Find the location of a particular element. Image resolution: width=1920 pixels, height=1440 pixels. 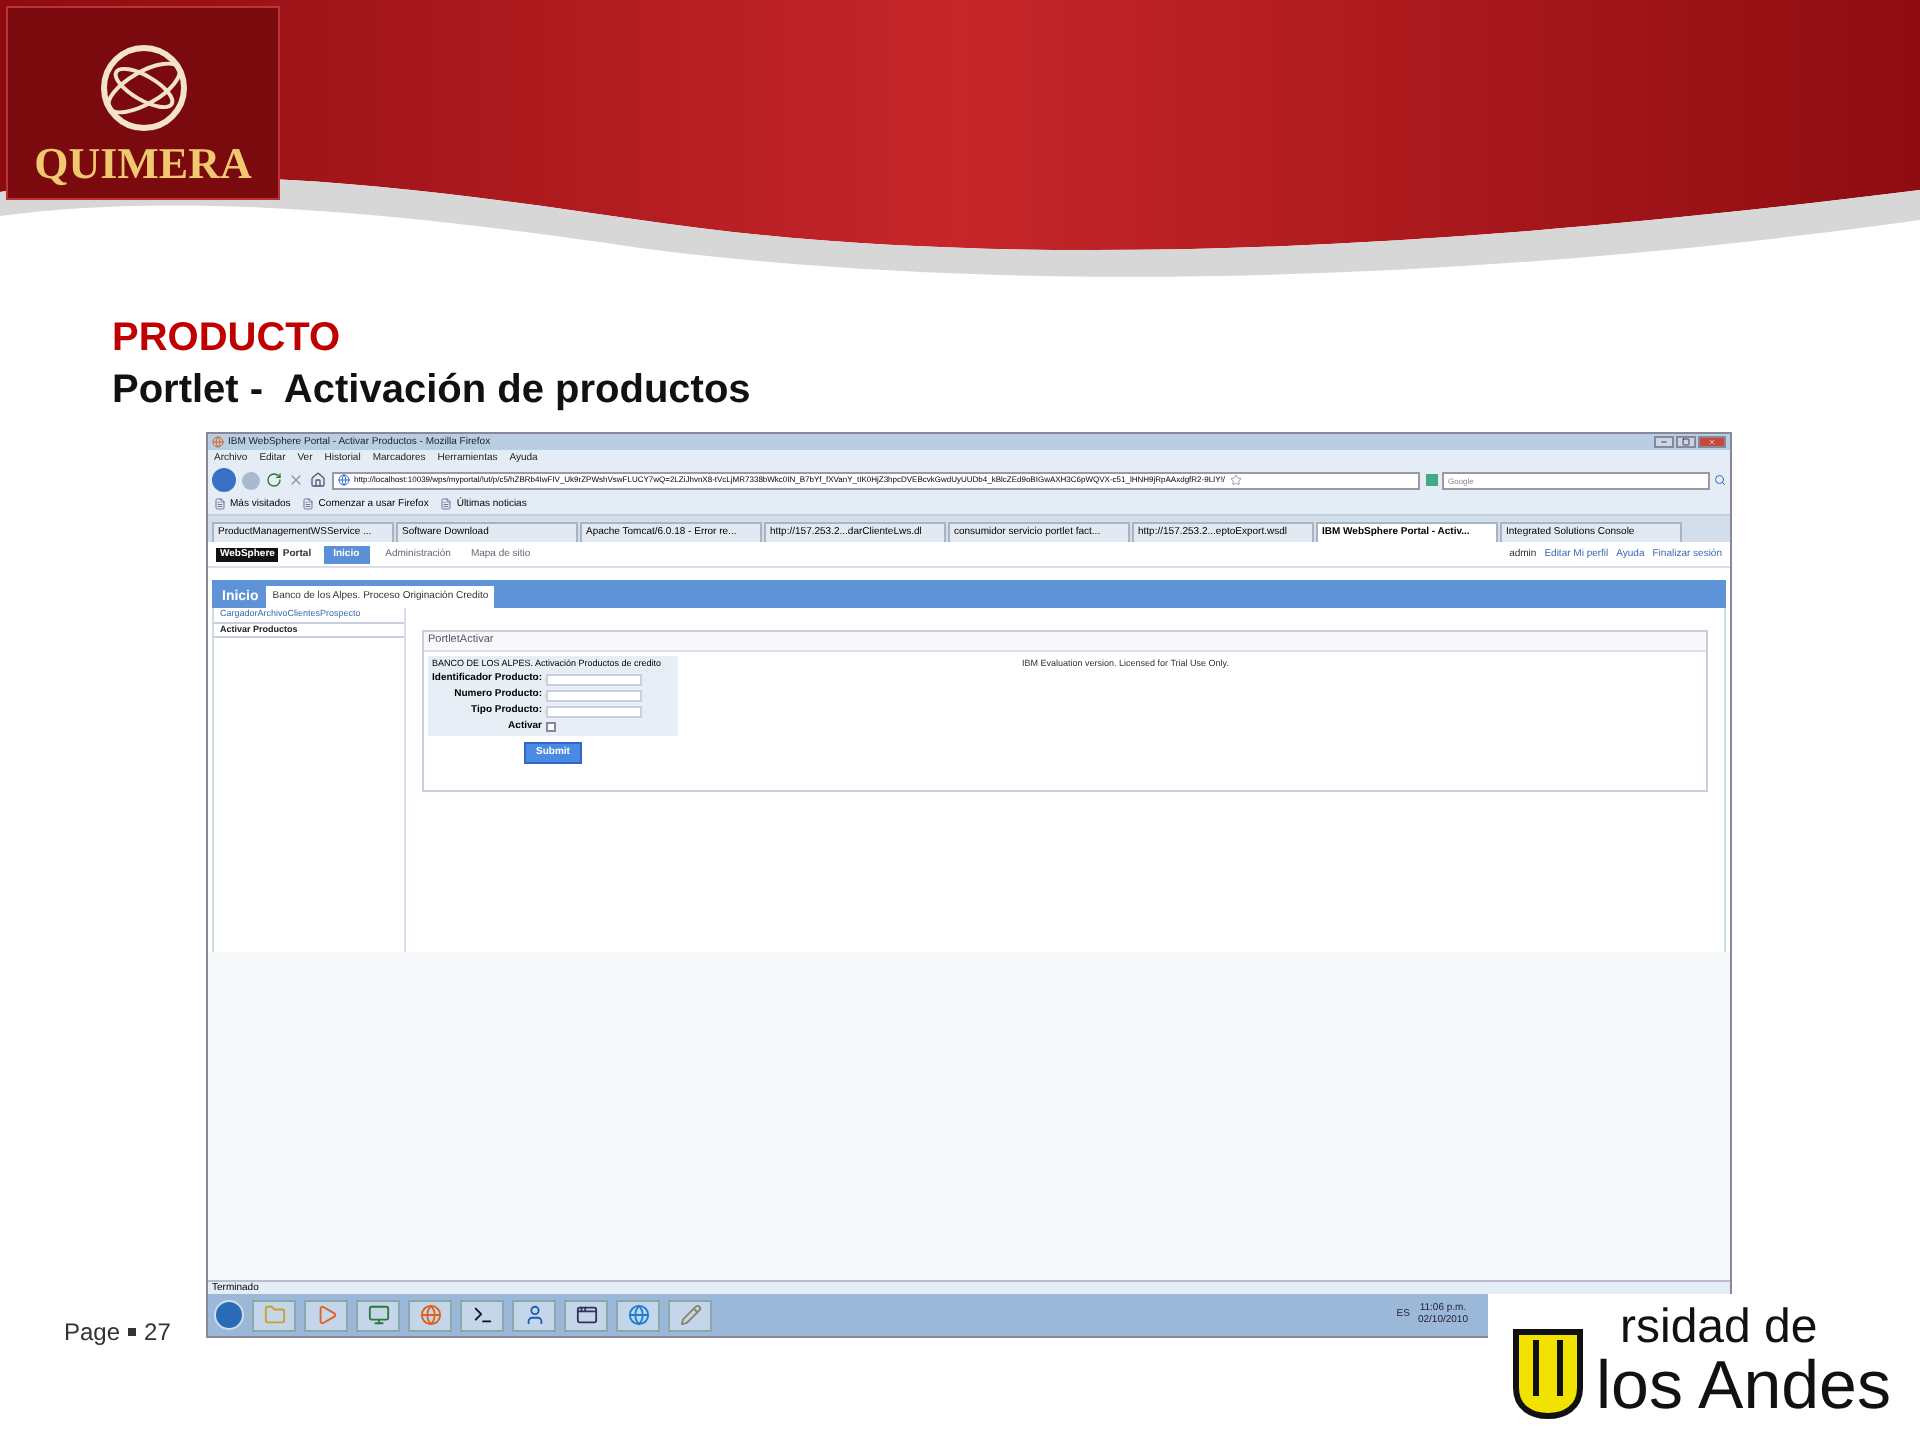

reload-icon is located at coordinates (274, 480).